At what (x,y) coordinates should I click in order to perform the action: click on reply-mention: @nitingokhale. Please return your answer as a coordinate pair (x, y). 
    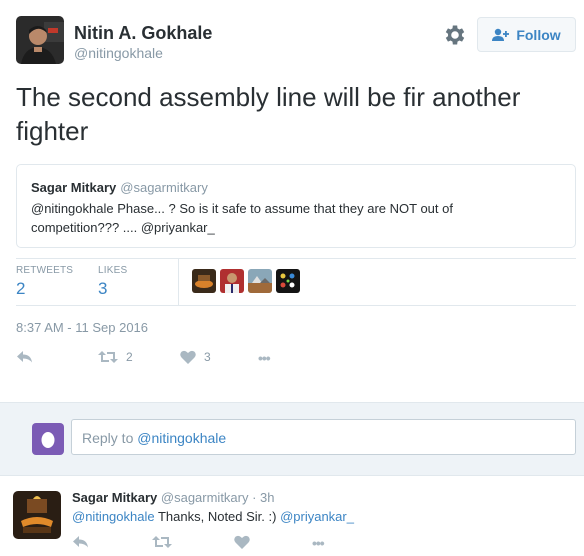
    Looking at the image, I should click on (182, 438).